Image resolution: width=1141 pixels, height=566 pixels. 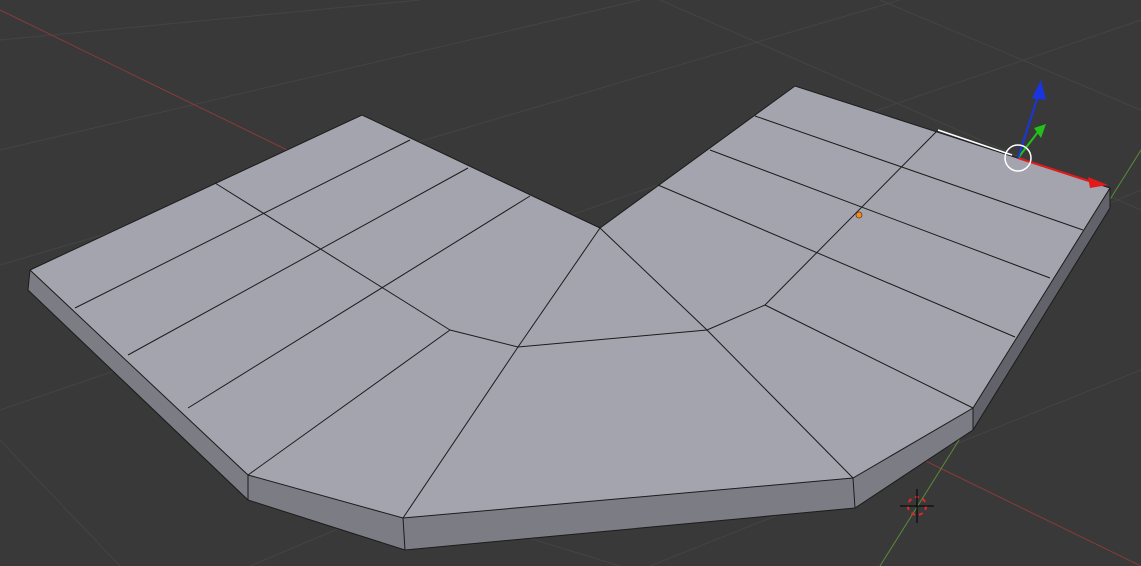 What do you see at coordinates (859, 215) in the screenshot?
I see `object-origin-dot` at bounding box center [859, 215].